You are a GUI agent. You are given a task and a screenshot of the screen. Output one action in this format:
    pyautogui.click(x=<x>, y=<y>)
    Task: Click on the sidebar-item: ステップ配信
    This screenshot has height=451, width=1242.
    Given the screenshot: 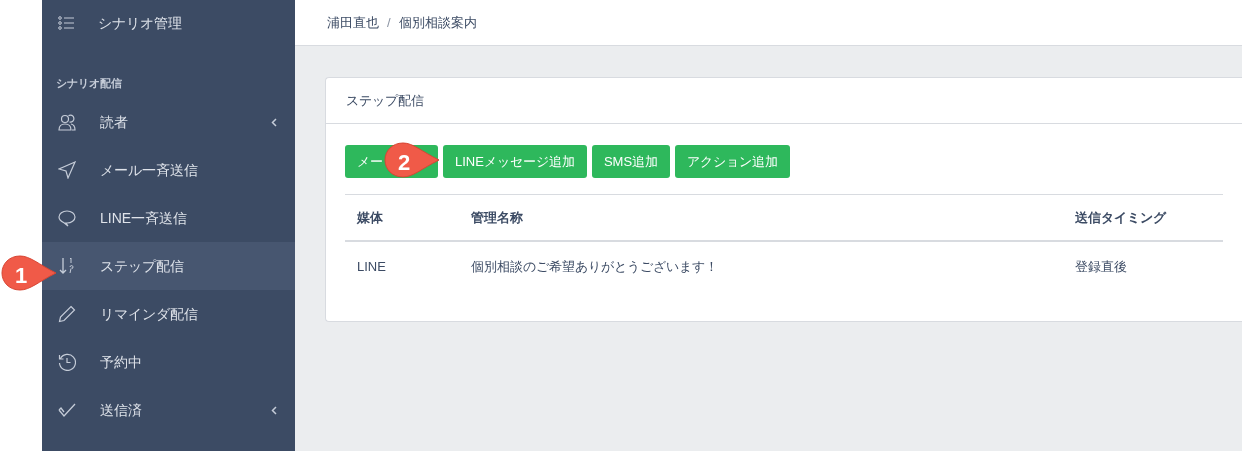 What is the action you would take?
    pyautogui.click(x=168, y=266)
    